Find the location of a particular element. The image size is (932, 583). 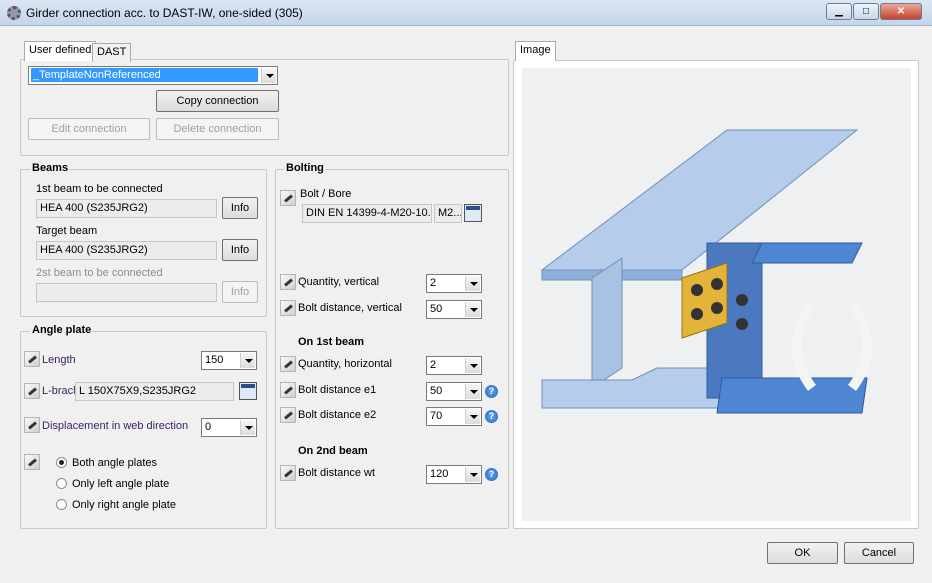

template-select: _TemplateNonReferenced is located at coordinates (153, 75).